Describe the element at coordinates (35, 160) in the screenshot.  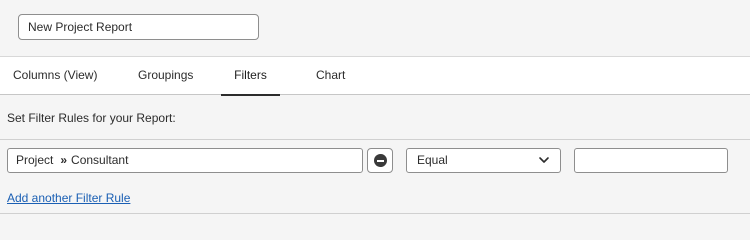
I see `filter-field-parent: Project` at that location.